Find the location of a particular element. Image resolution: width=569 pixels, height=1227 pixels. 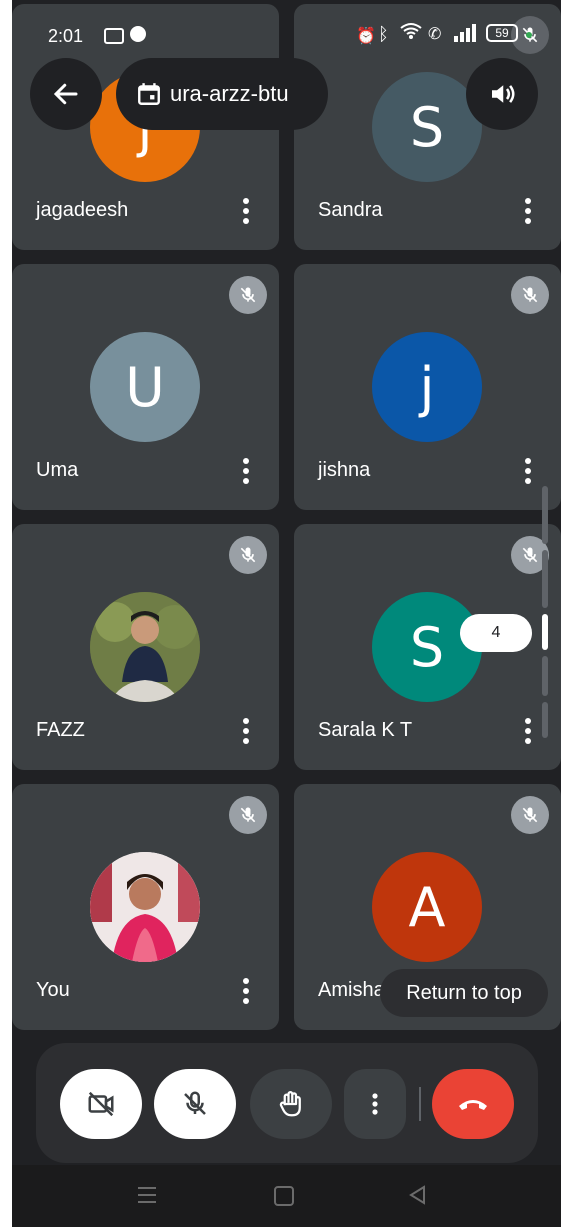

participant-name: Sarala K T is located at coordinates (365, 730).